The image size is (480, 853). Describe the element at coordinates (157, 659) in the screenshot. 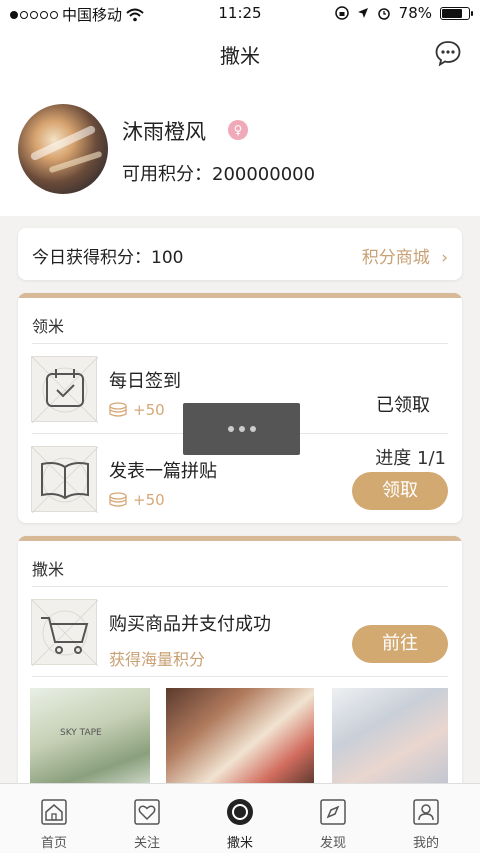

I see `task-subtitle: 获得海量积分` at that location.